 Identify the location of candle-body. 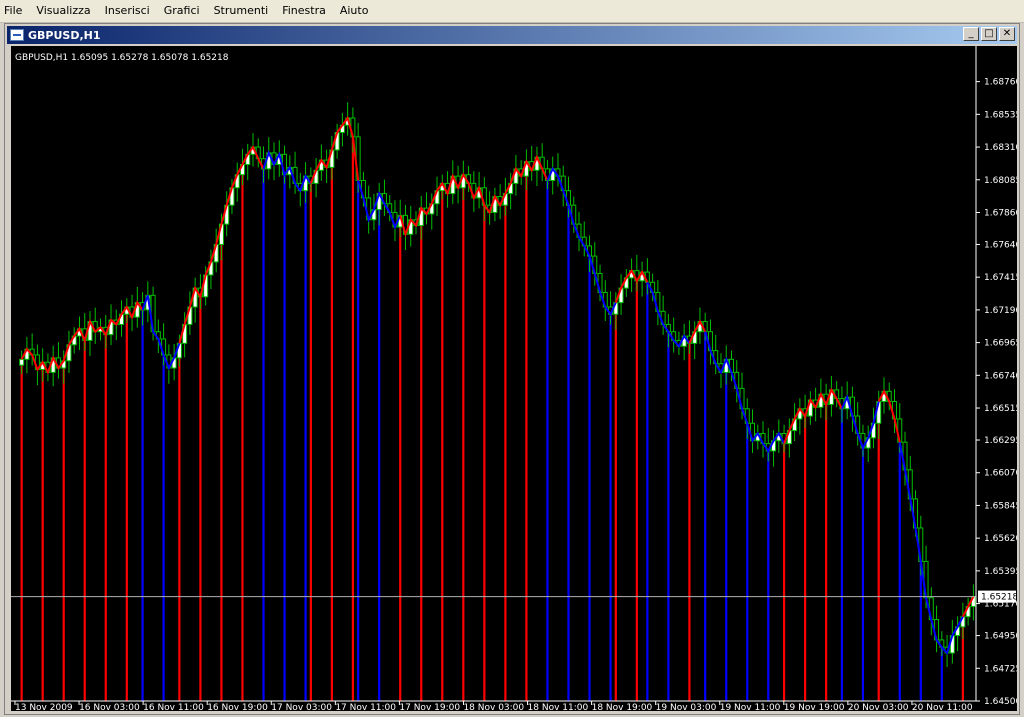
(22, 362).